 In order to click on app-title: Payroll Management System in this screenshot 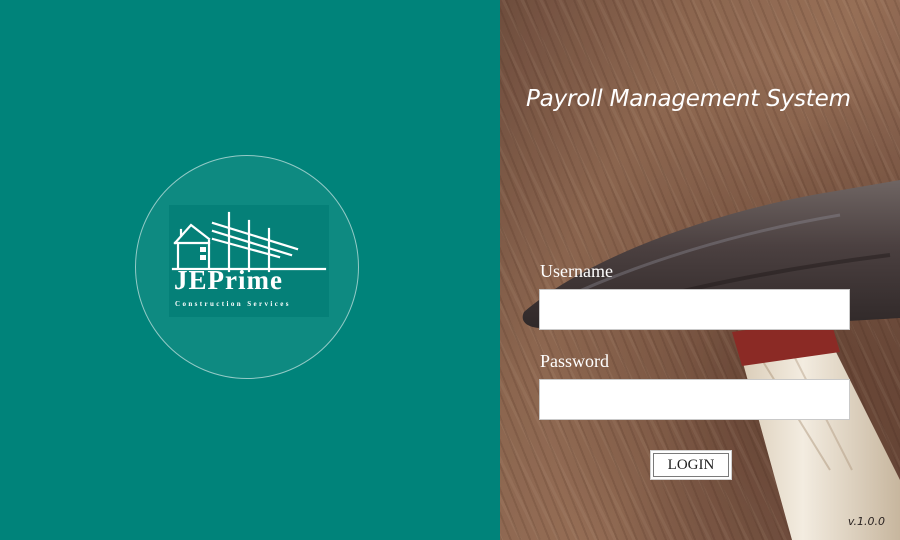, I will do `click(688, 99)`.